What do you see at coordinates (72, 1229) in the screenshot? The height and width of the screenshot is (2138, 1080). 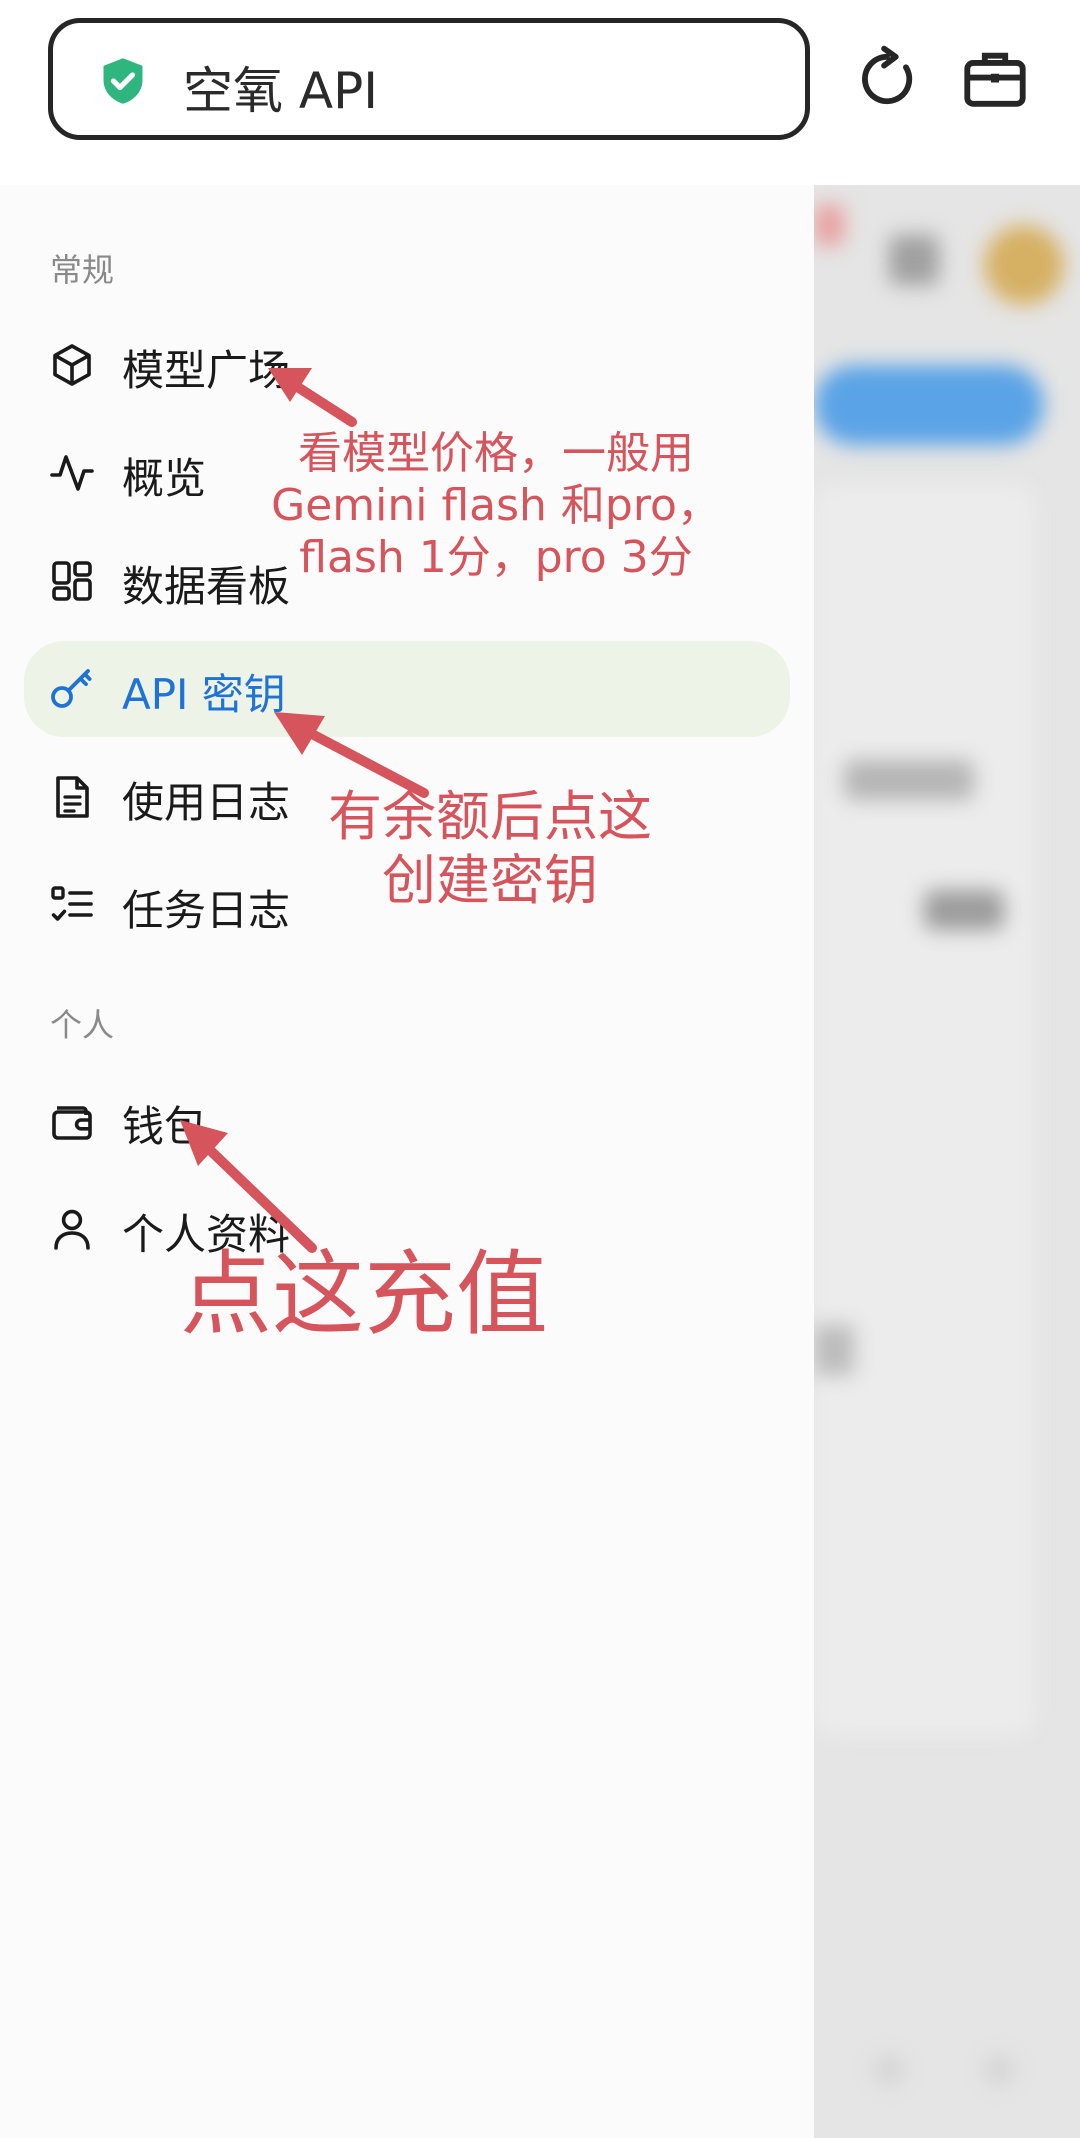 I see `user-icon` at bounding box center [72, 1229].